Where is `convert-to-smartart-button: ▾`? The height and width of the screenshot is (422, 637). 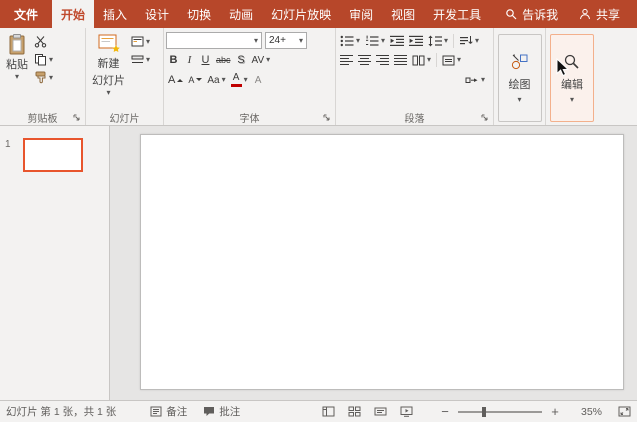
convert-to-smartart-button: ▾ is located at coordinates (475, 80).